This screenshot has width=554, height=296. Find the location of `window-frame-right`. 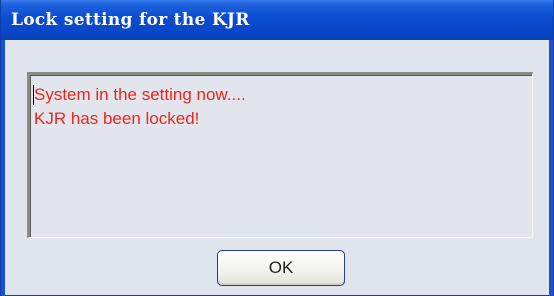

window-frame-right is located at coordinates (551, 168).